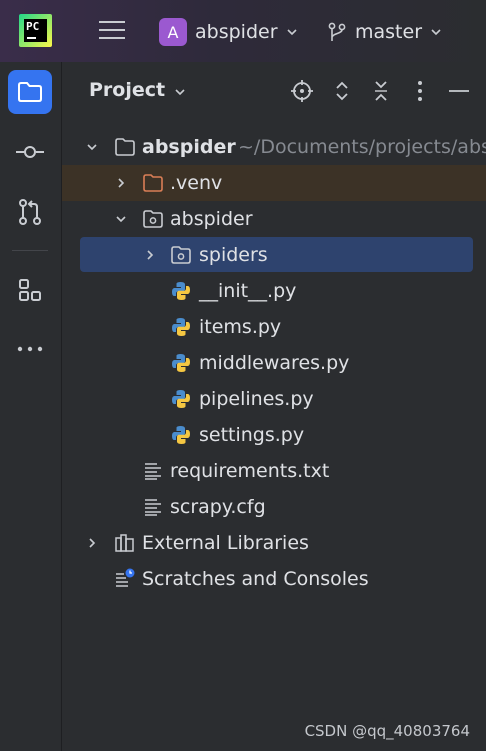  What do you see at coordinates (196, 183) in the screenshot?
I see `tree-item-label: .venv` at bounding box center [196, 183].